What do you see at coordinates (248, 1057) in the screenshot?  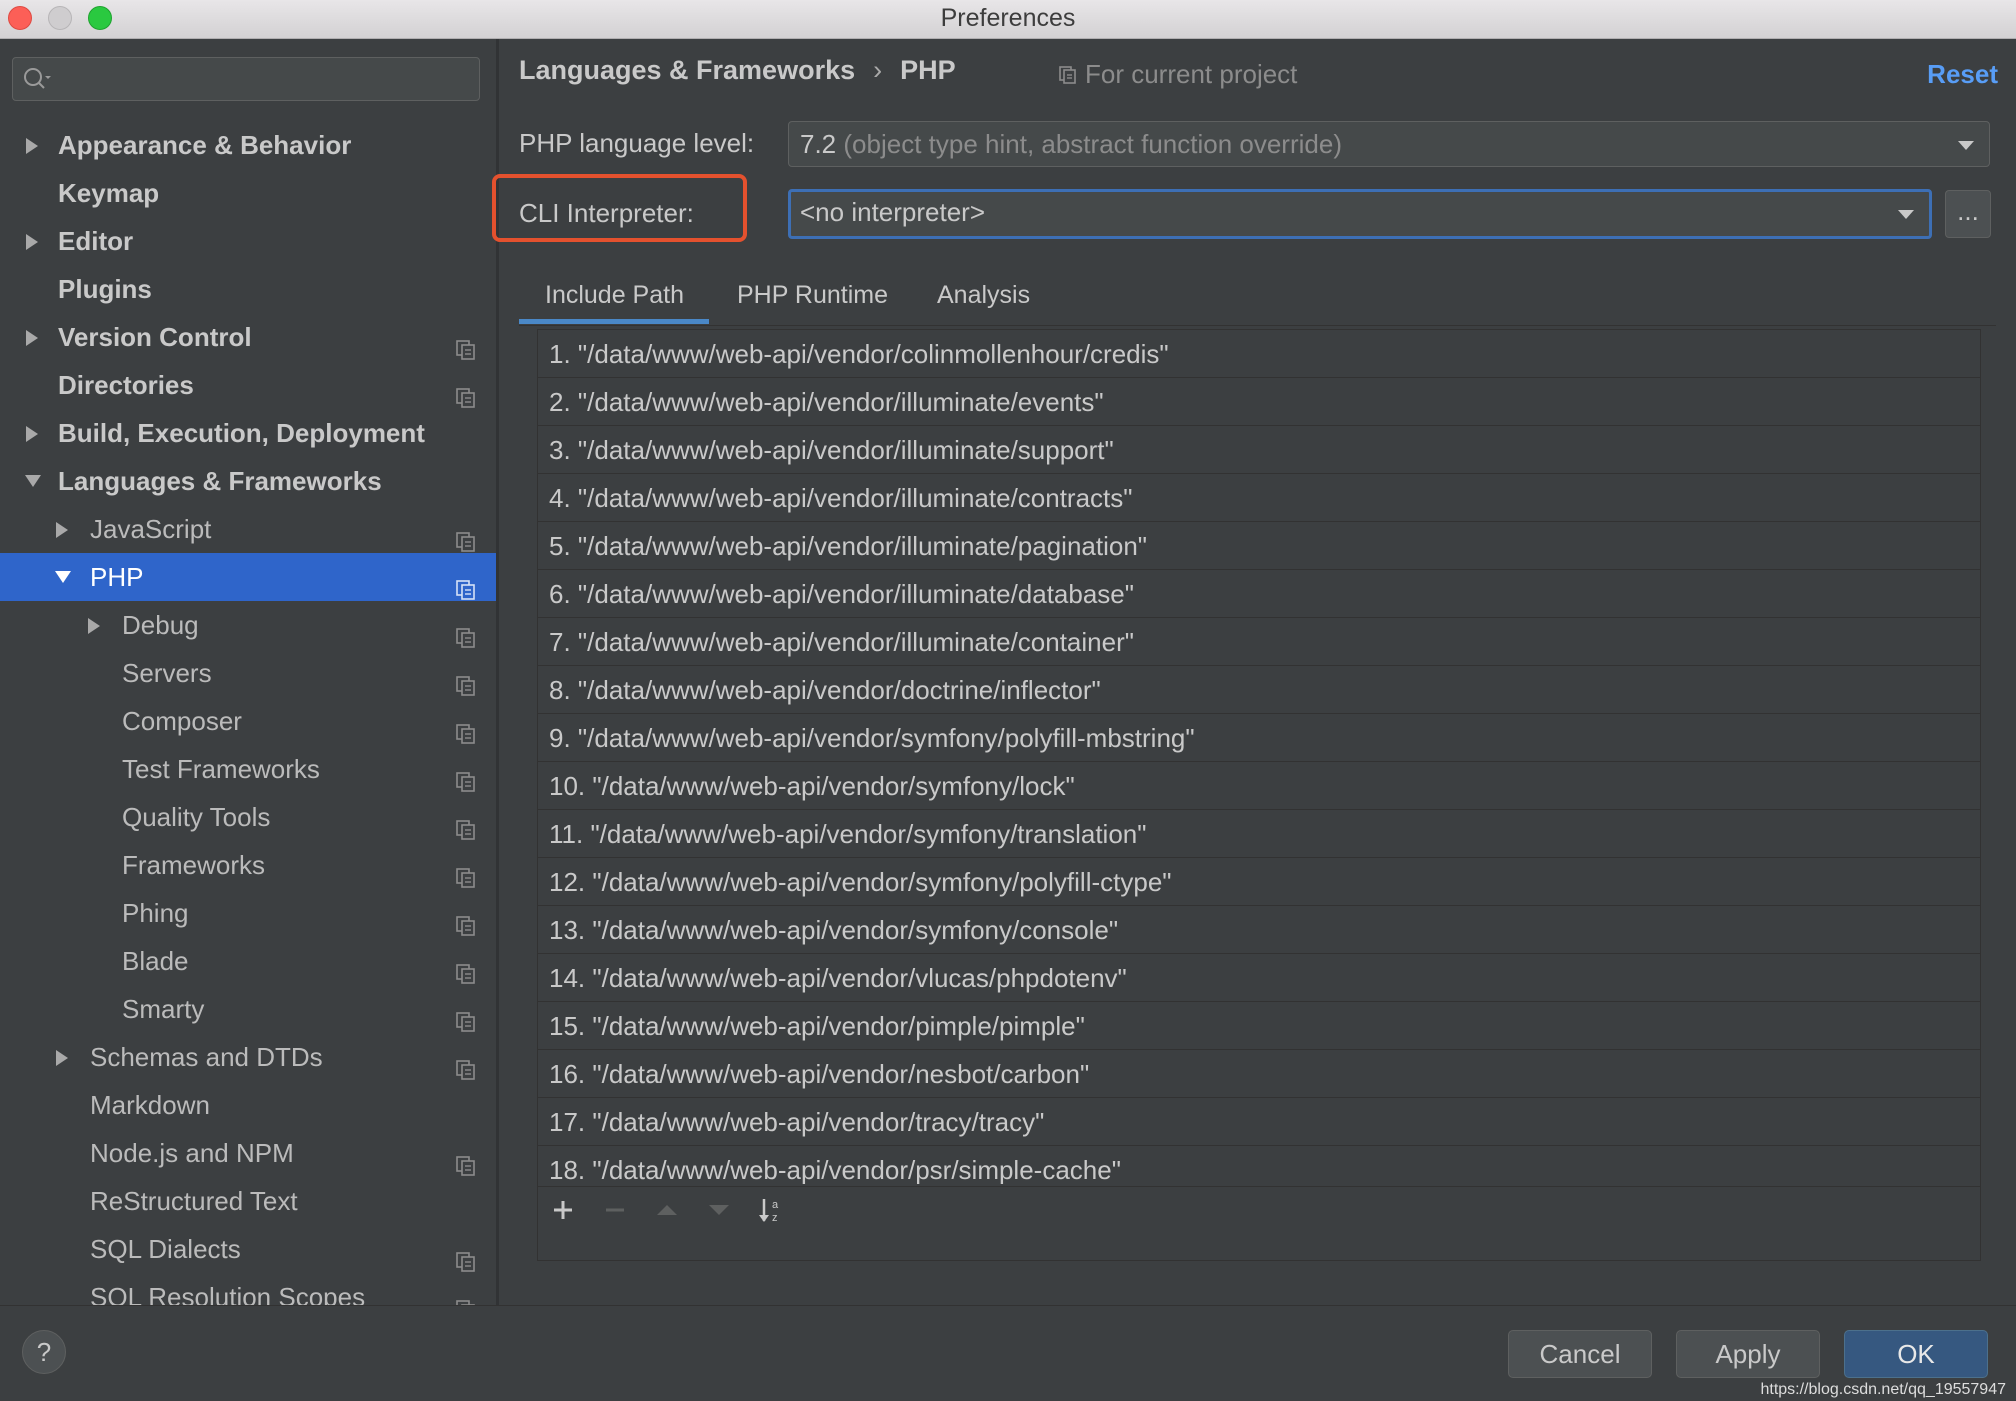 I see `sidebar-item-schemas-and-dtds: Schemas and DTDs` at bounding box center [248, 1057].